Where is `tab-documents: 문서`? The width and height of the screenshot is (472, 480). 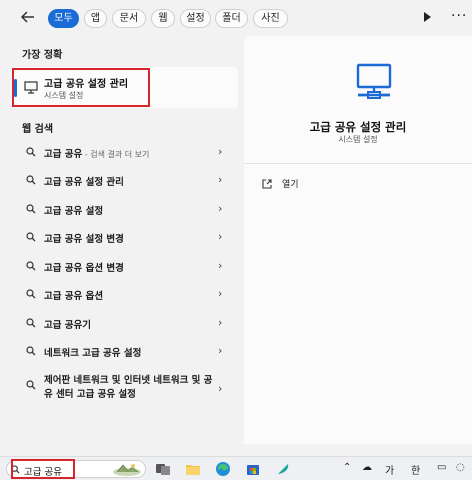 tab-documents: 문서 is located at coordinates (129, 18).